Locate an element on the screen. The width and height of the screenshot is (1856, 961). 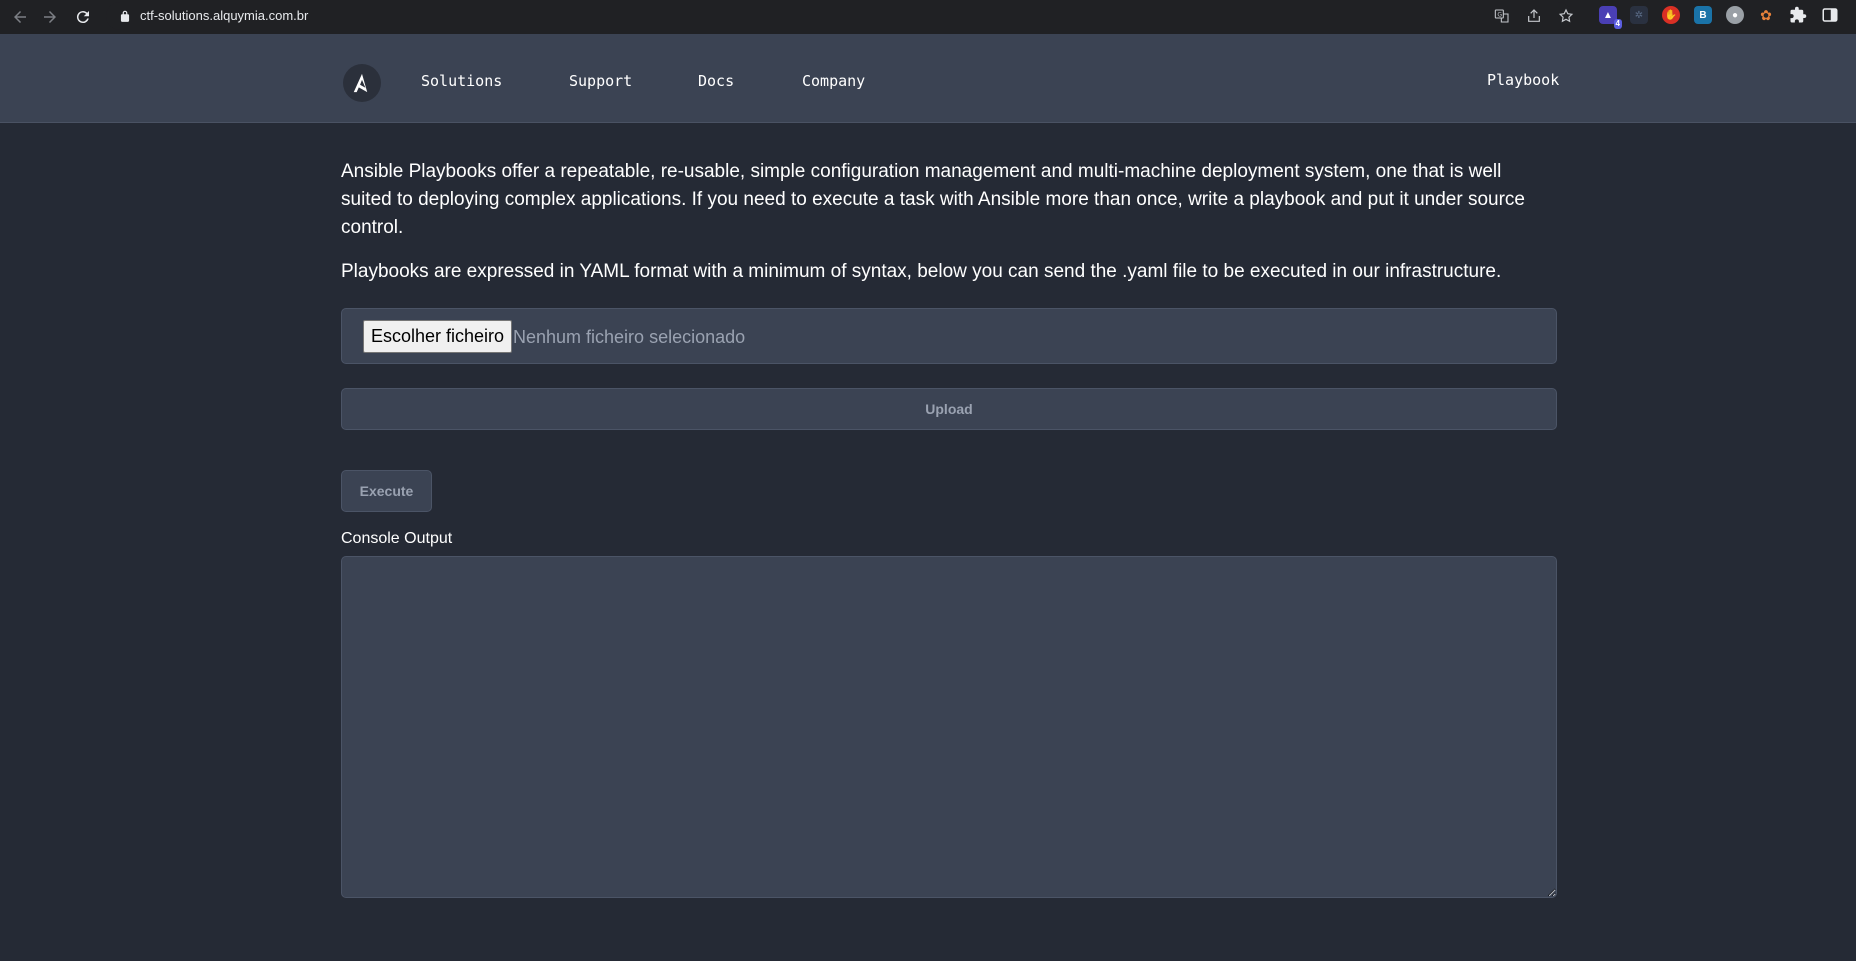
translate-icon: G is located at coordinates (1502, 16).